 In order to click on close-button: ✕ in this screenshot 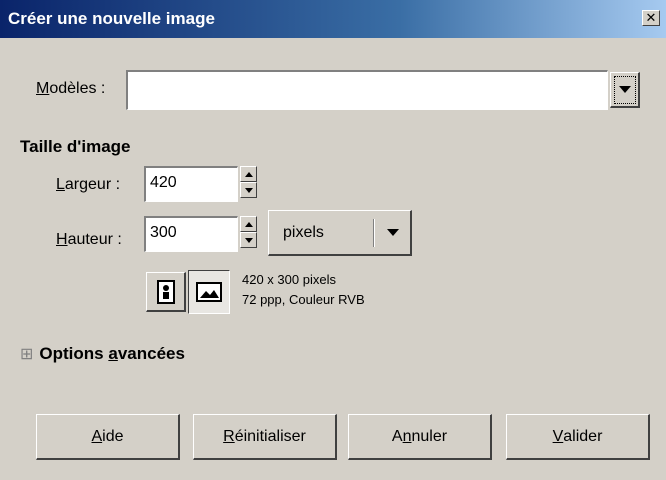, I will do `click(651, 18)`.